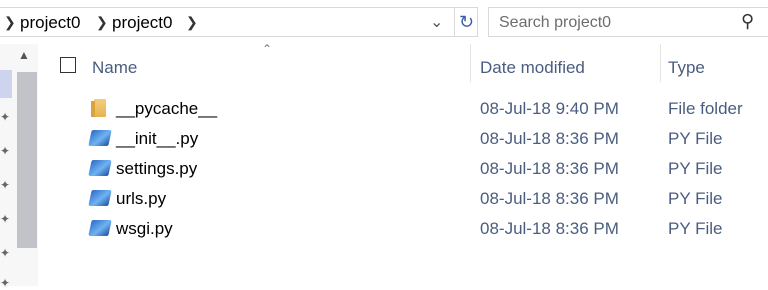  I want to click on nav-selected-item, so click(6, 84).